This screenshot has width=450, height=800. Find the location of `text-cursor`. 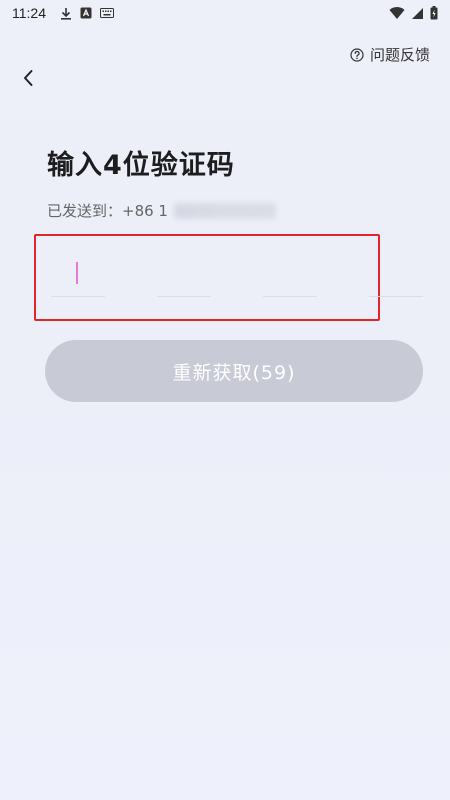

text-cursor is located at coordinates (77, 273).